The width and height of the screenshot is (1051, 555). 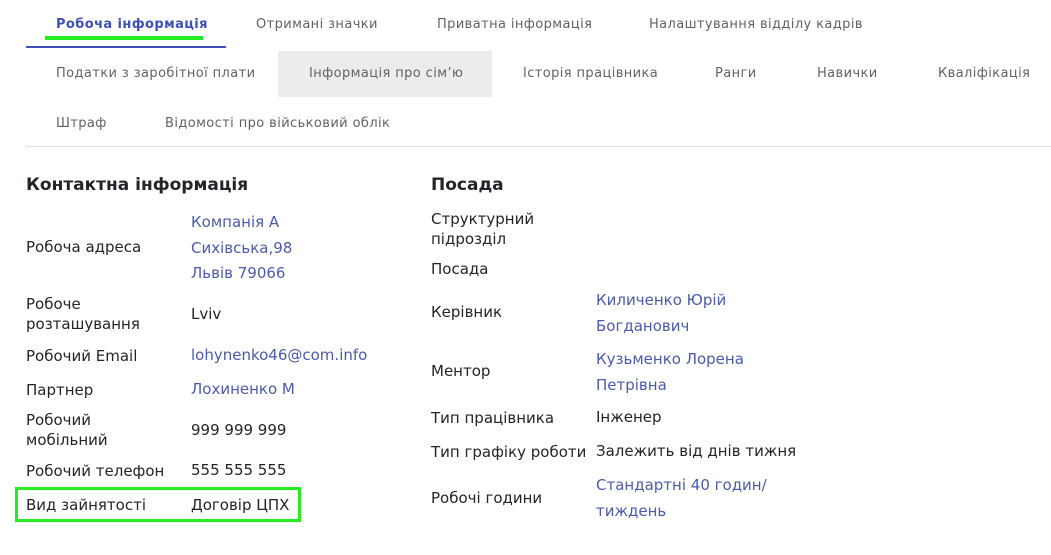 I want to click on working-hours-label: Робочі години, so click(x=487, y=498).